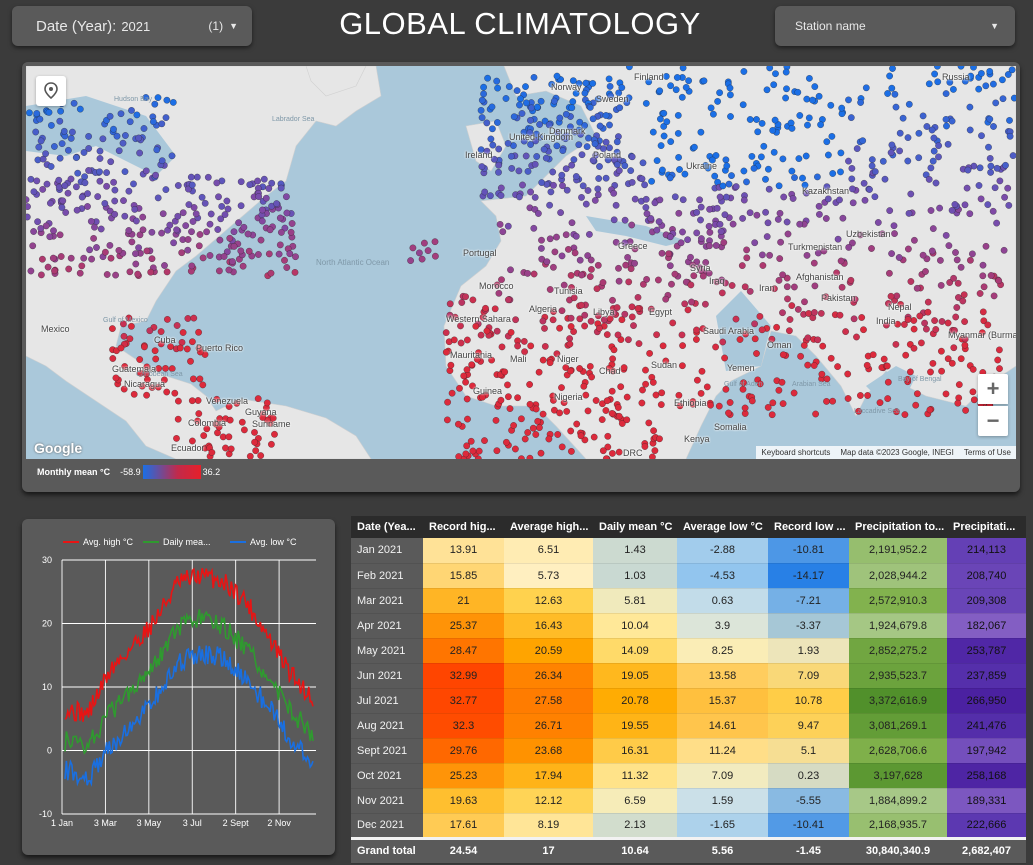 This screenshot has height=865, width=1033. Describe the element at coordinates (635, 527) in the screenshot. I see `column-header: Daily mean °C` at that location.